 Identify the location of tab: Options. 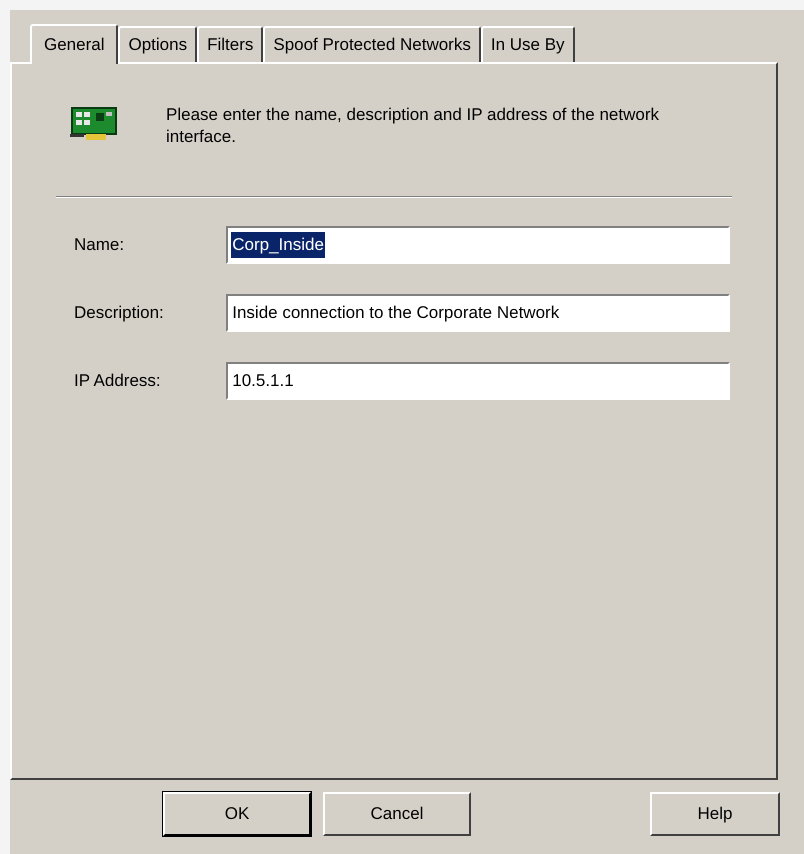
(158, 44).